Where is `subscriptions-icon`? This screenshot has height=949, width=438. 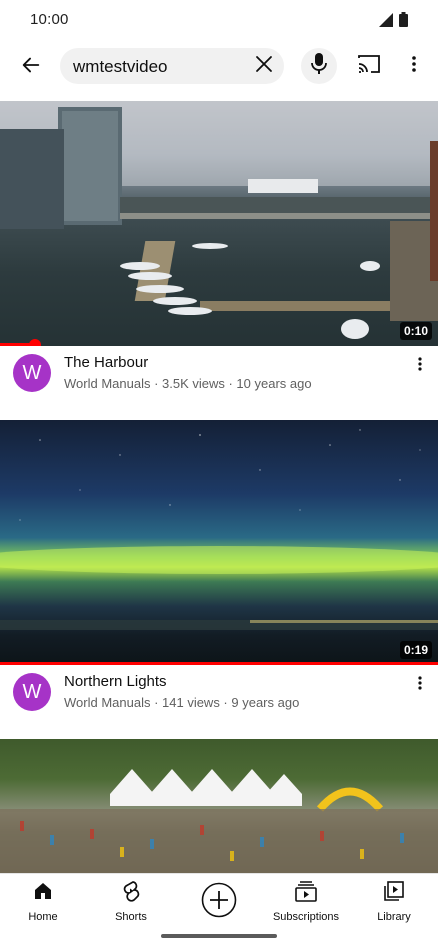
subscriptions-icon is located at coordinates (306, 893).